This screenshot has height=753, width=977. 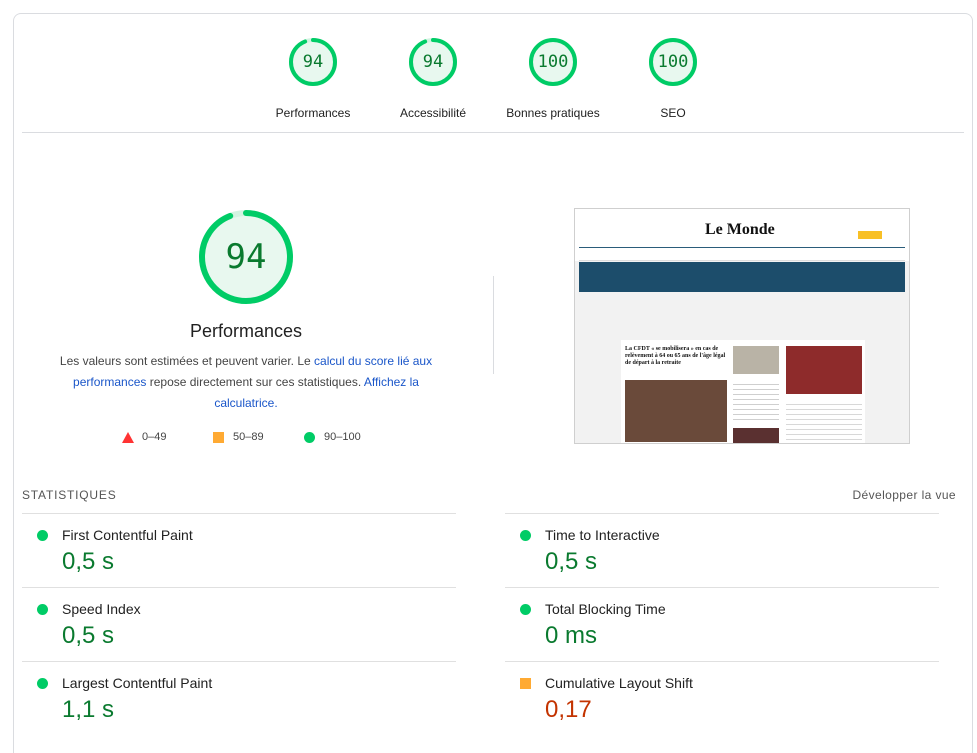 I want to click on metric-value: 0 ms, so click(x=571, y=635).